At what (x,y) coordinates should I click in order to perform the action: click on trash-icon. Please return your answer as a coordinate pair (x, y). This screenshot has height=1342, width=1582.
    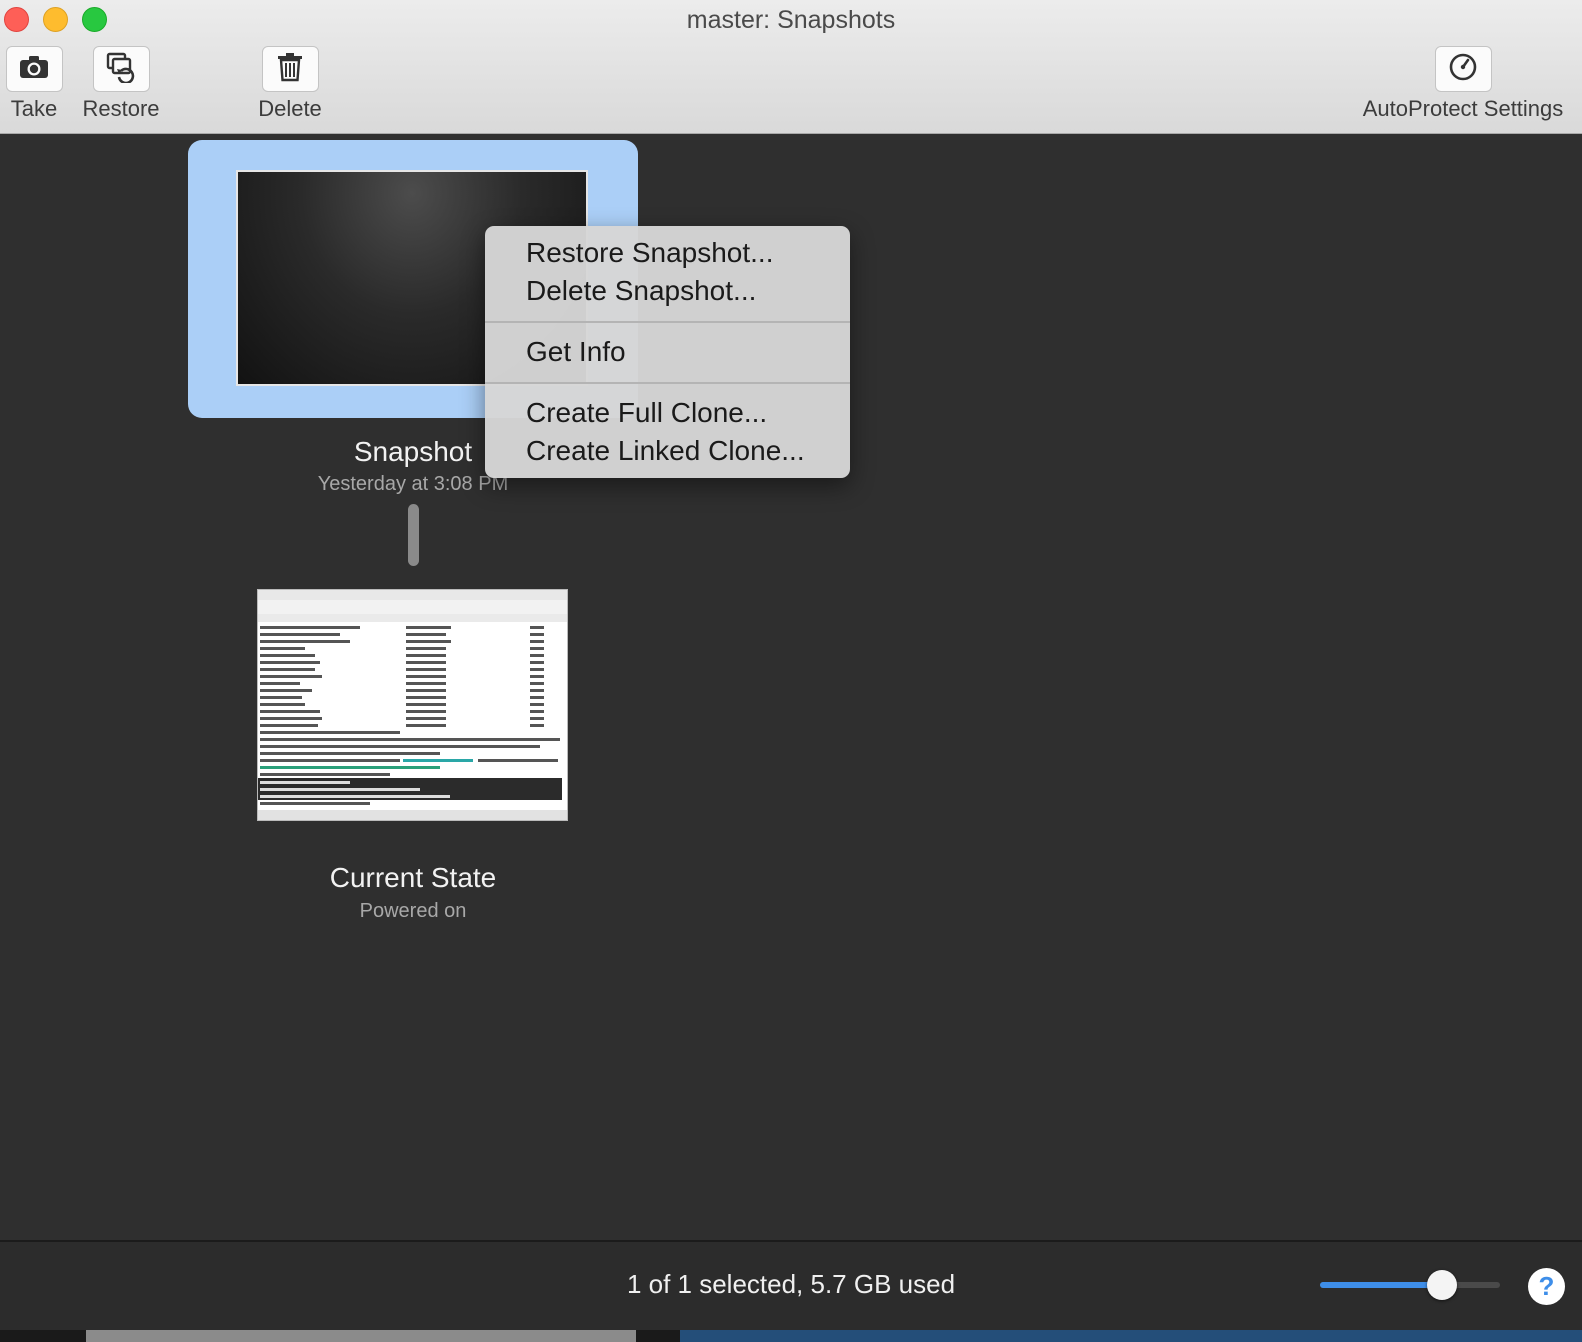
    Looking at the image, I should click on (290, 69).